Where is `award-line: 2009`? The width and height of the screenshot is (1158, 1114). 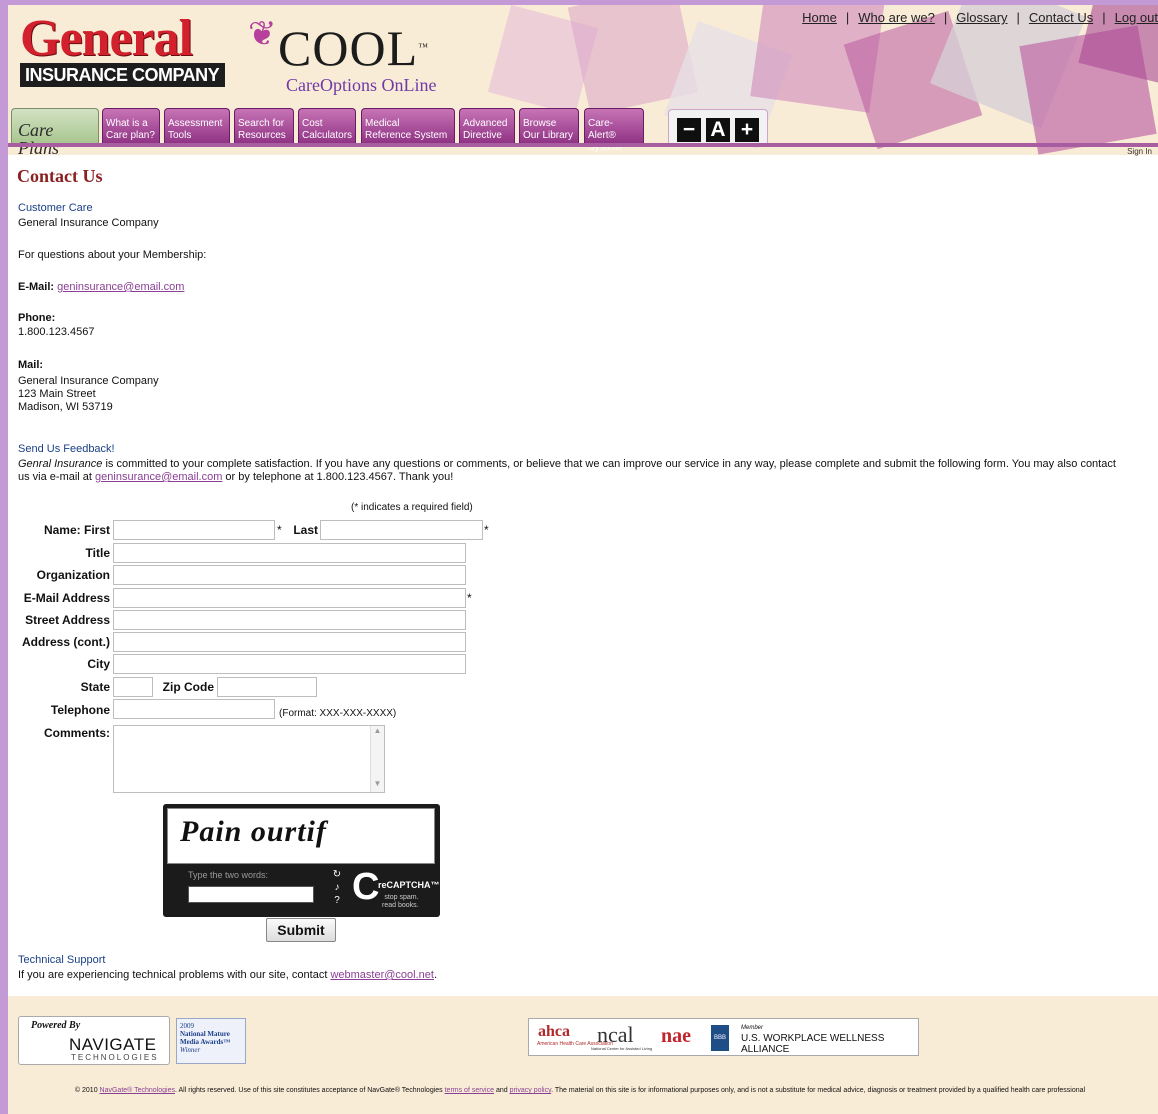
award-line: 2009 is located at coordinates (187, 1026).